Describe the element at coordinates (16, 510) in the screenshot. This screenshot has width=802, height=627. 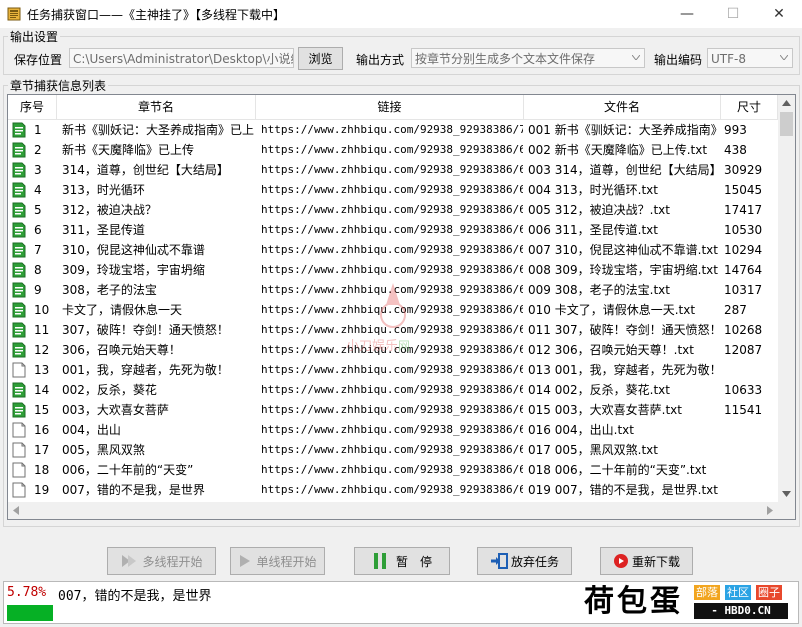
I see `scroll-left-icon` at that location.